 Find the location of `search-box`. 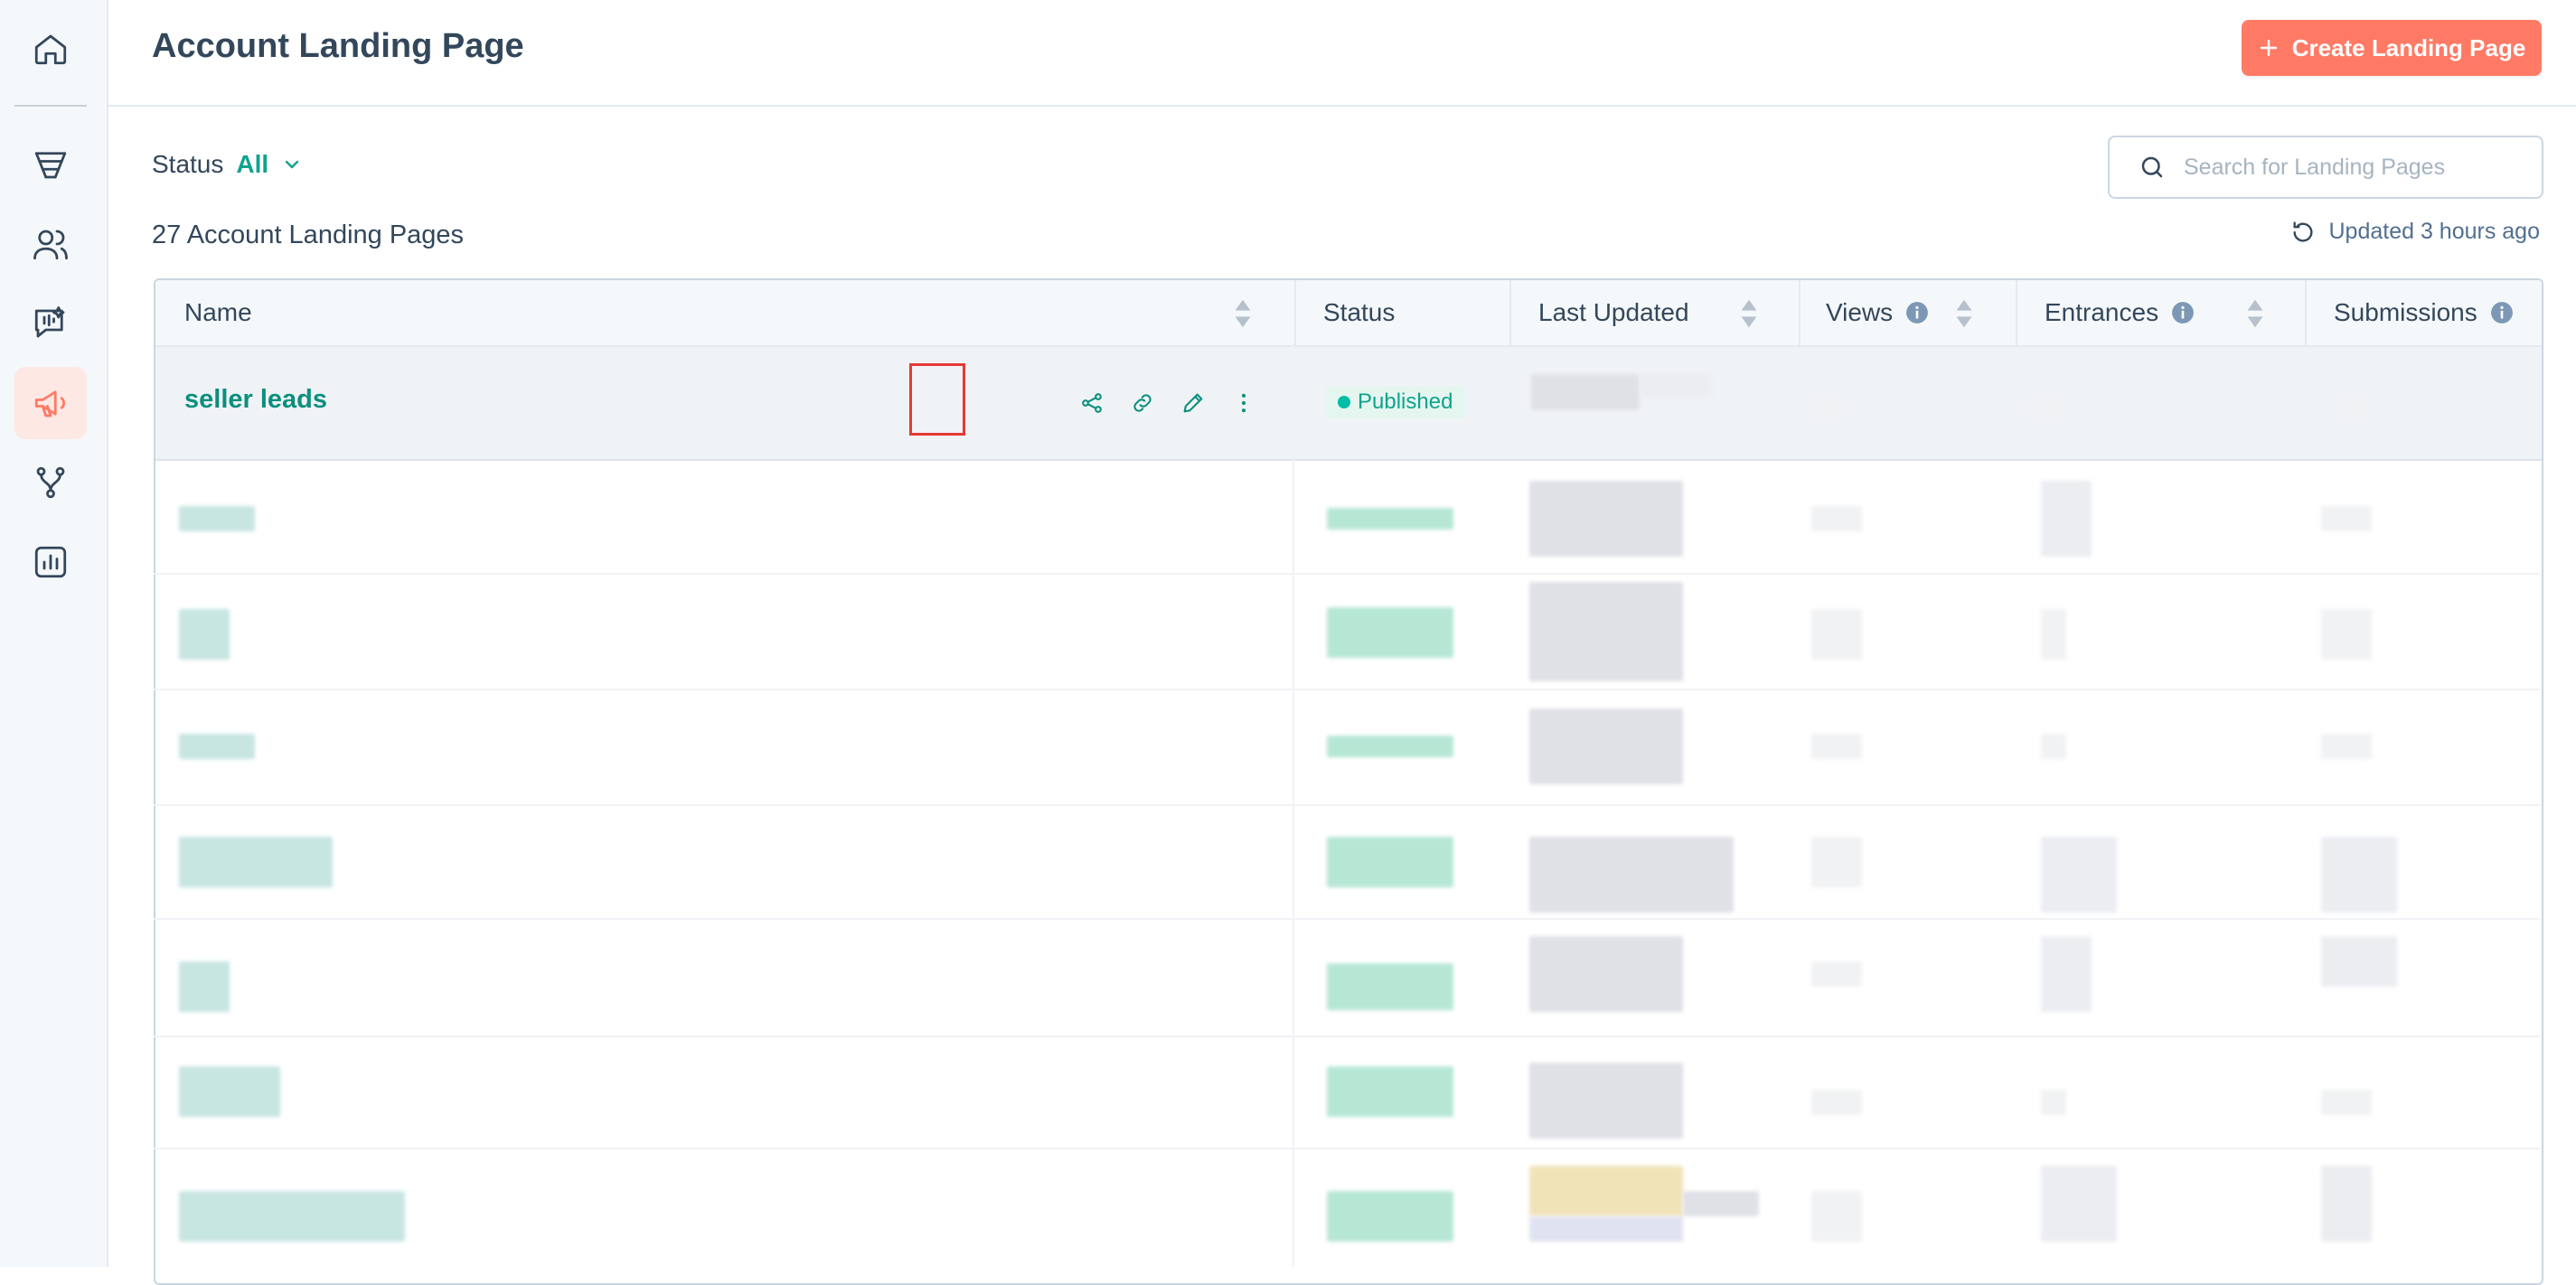

search-box is located at coordinates (2325, 167).